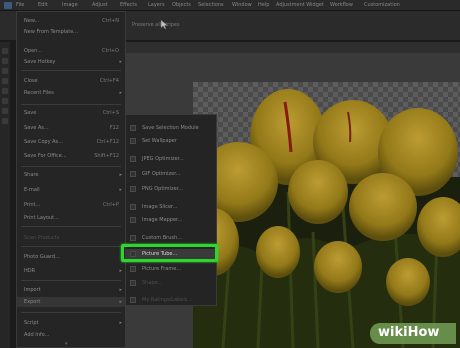  I want to click on menu-help: Help, so click(263, 5).